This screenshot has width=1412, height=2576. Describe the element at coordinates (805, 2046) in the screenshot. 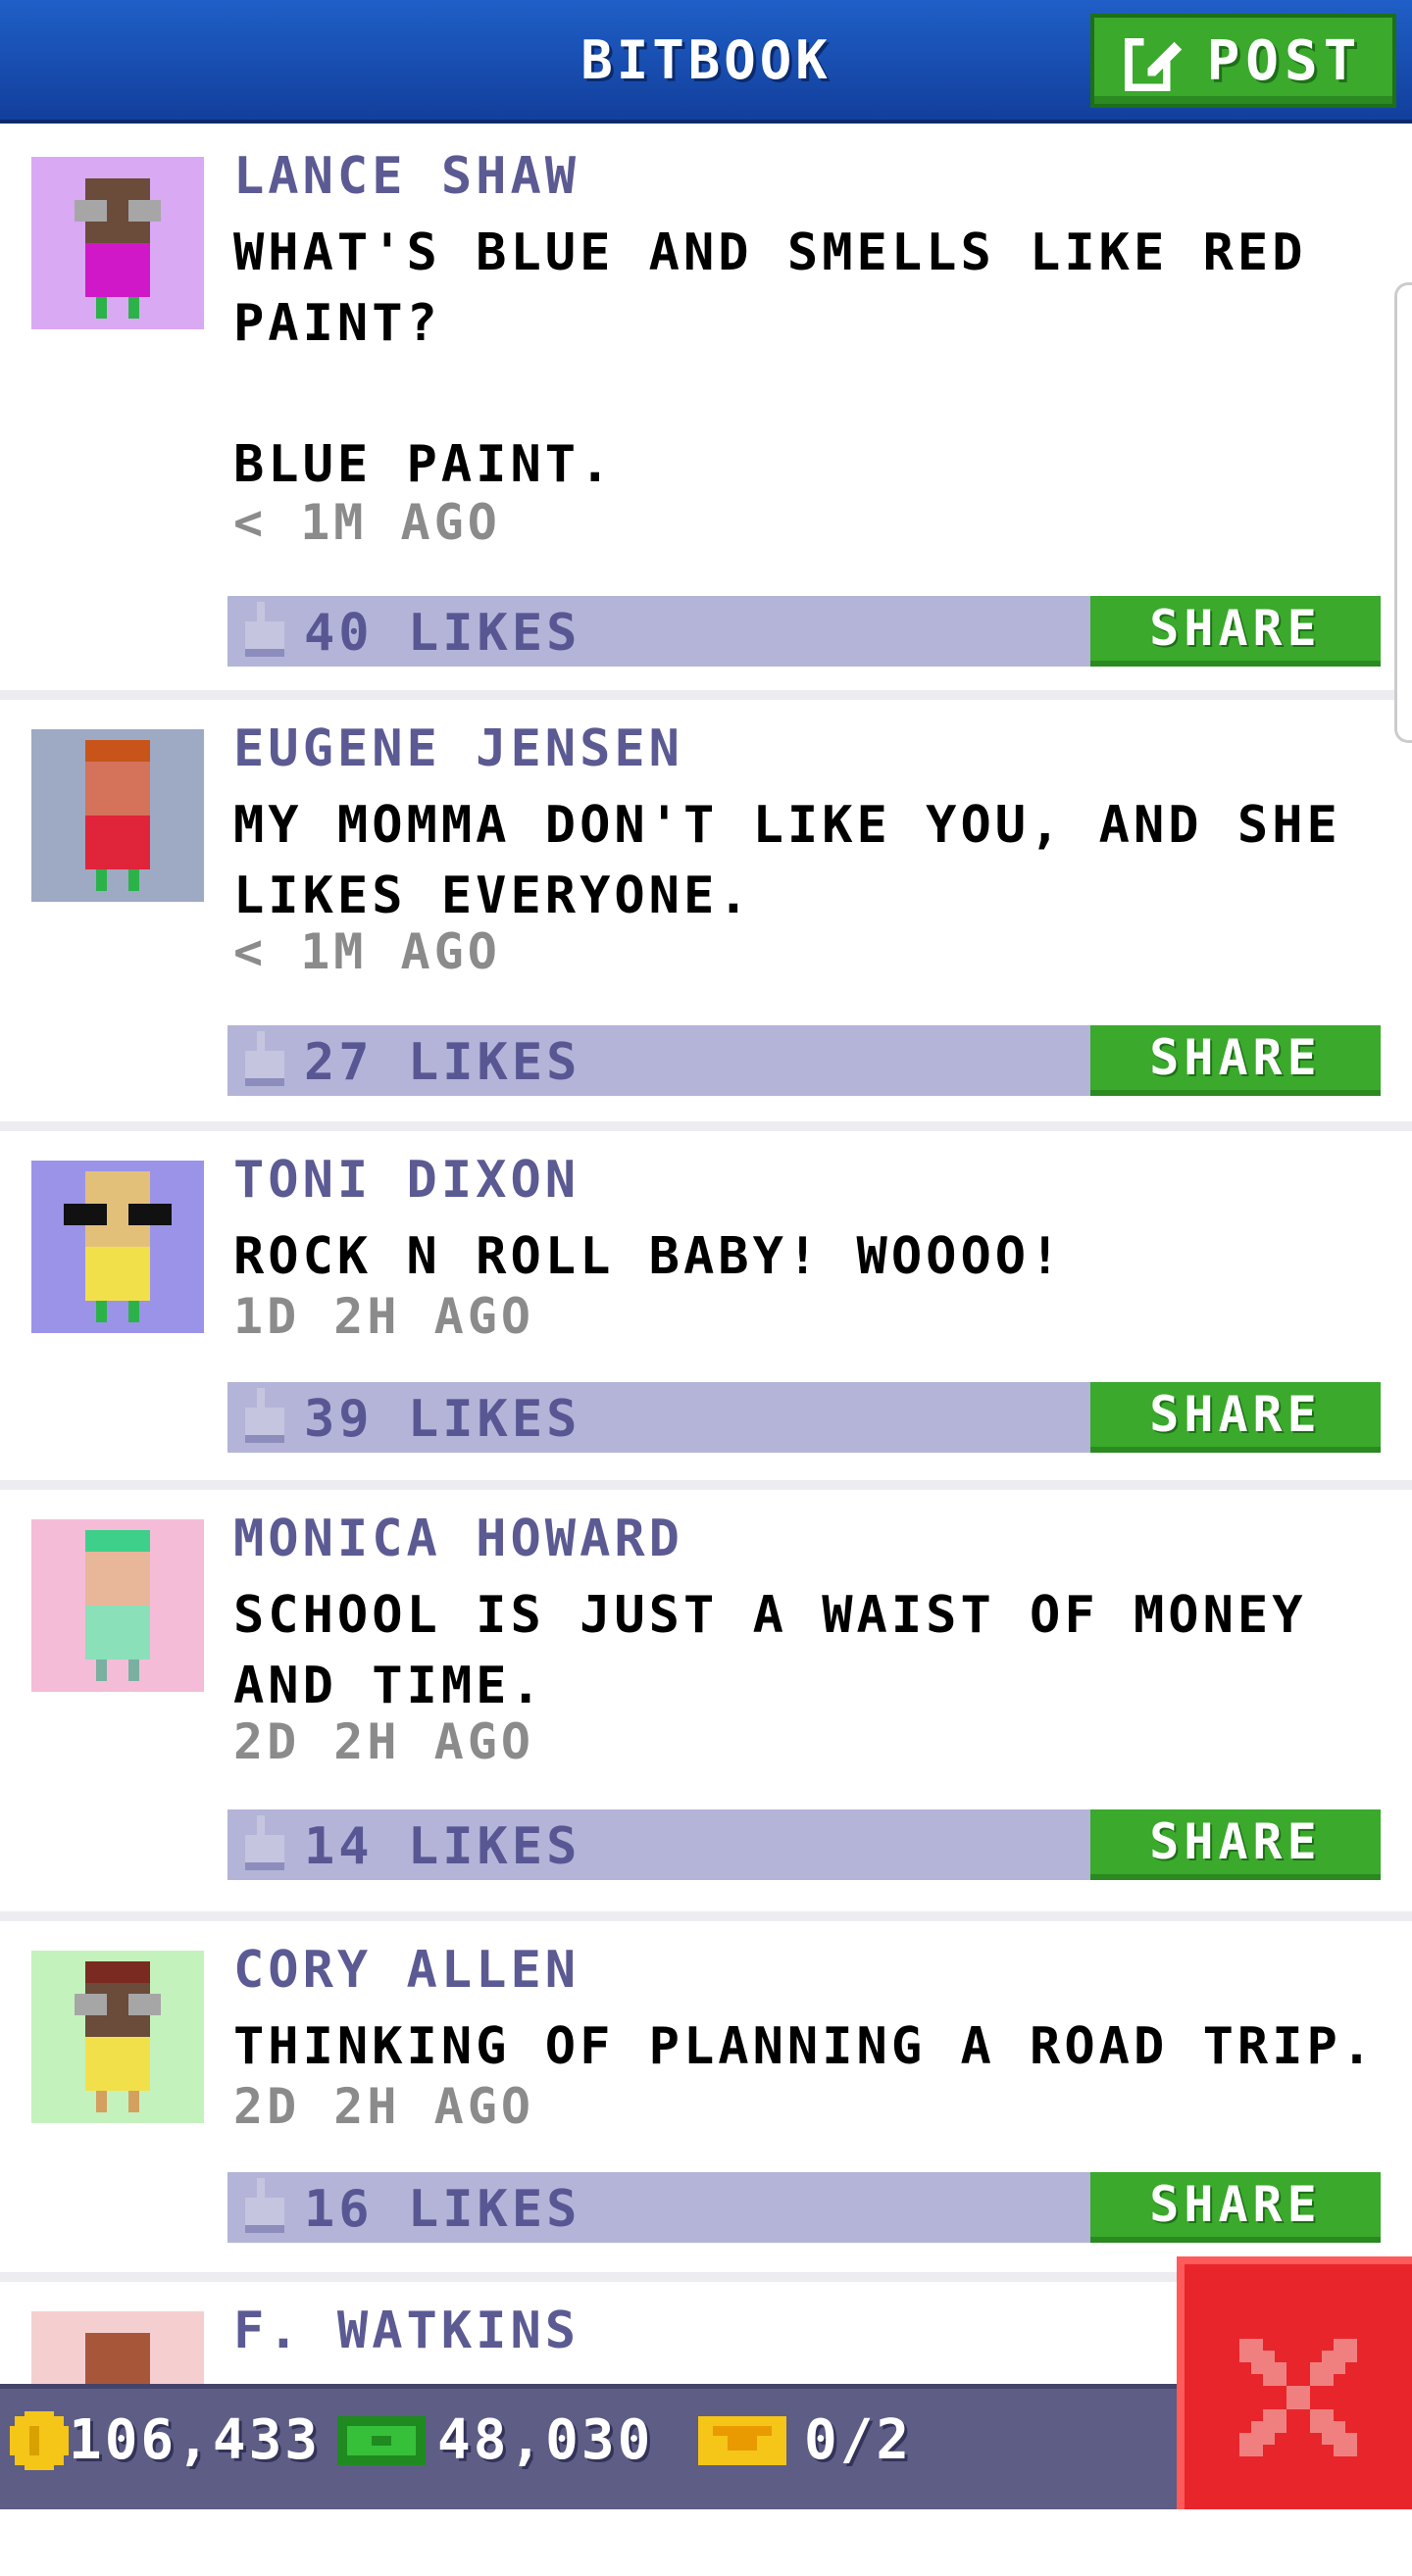

I see `post-message: THINKING OF PLANNING A ROAD TRIP.` at that location.